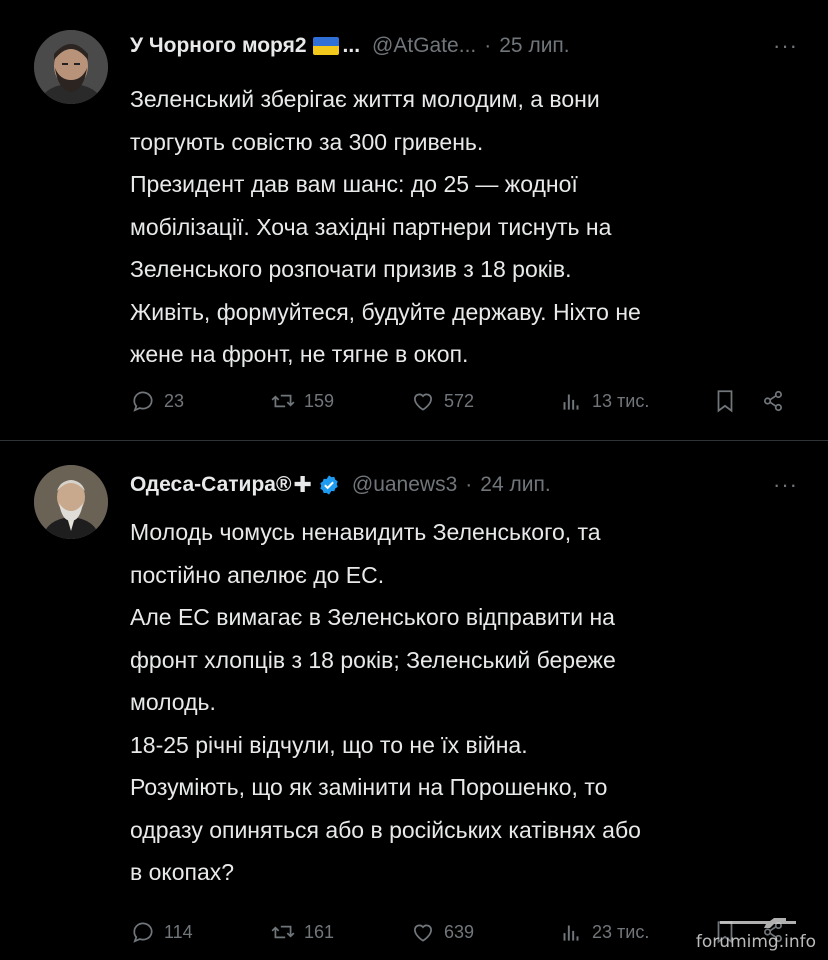  I want to click on views-button: 23 тис., so click(633, 932).